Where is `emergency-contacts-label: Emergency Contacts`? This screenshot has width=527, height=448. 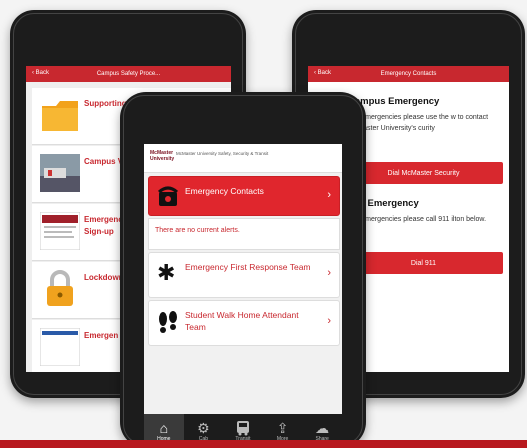
emergency-contacts-label: Emergency Contacts is located at coordinates (224, 191).